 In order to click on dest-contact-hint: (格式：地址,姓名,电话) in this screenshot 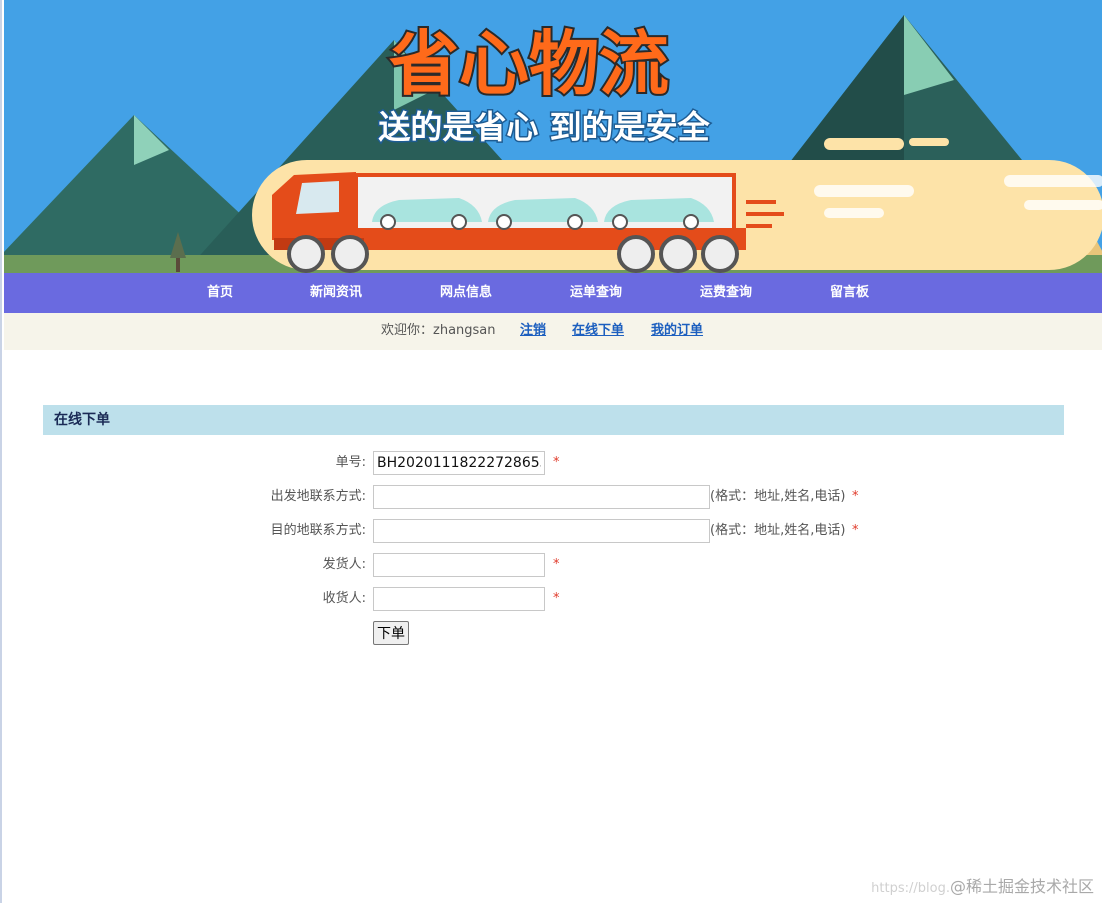, I will do `click(778, 530)`.